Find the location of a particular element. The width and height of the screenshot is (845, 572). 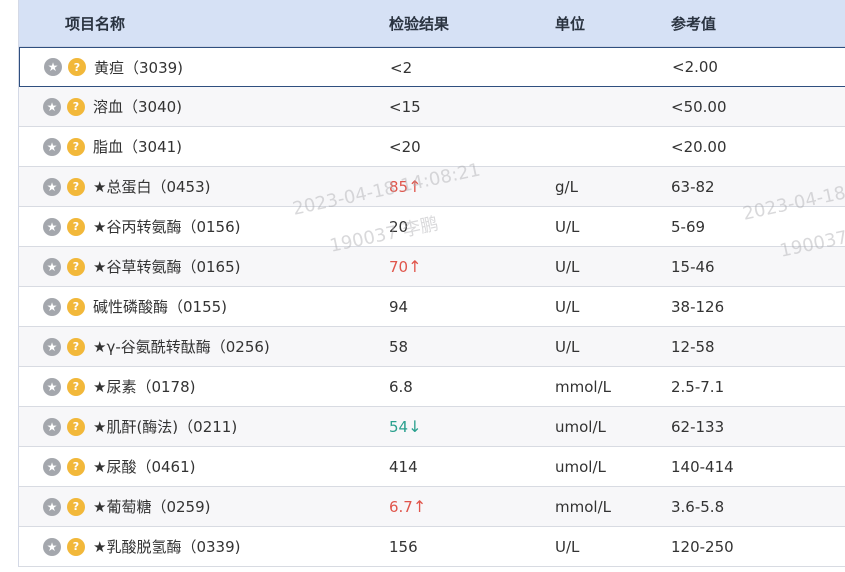

result-value: <20 is located at coordinates (405, 147).